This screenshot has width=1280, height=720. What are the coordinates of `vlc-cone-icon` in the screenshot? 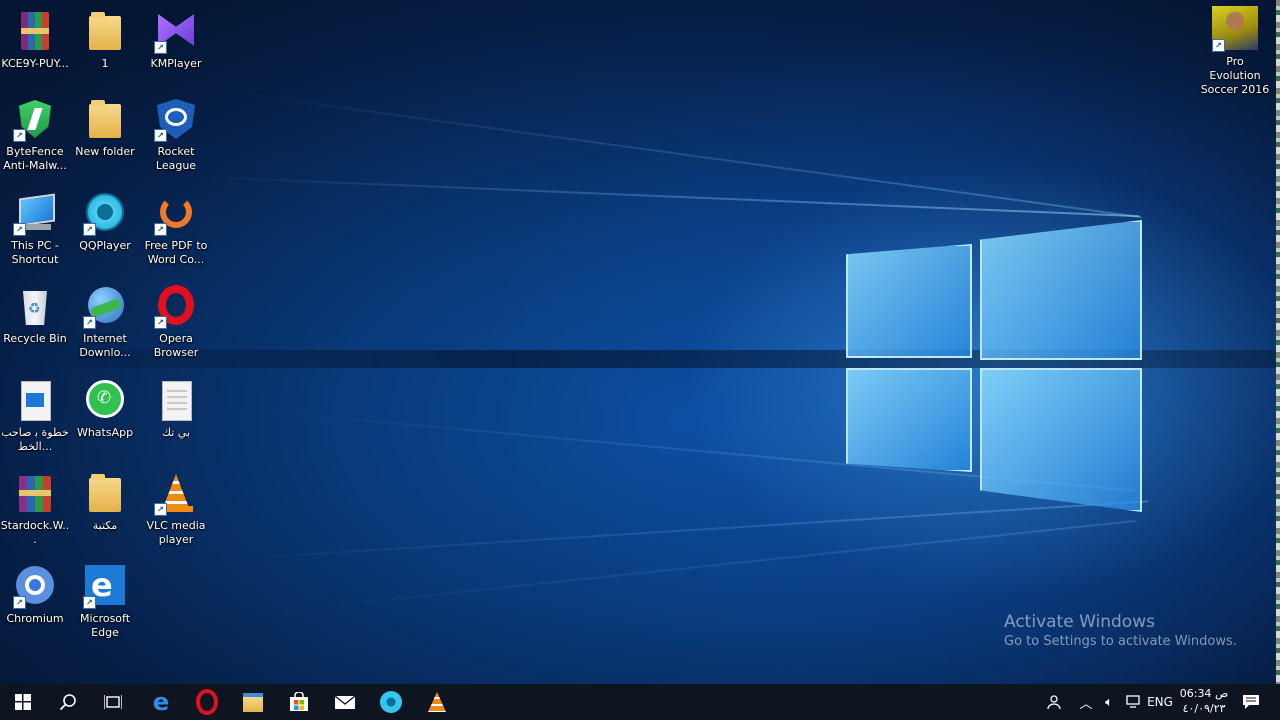 It's located at (437, 702).